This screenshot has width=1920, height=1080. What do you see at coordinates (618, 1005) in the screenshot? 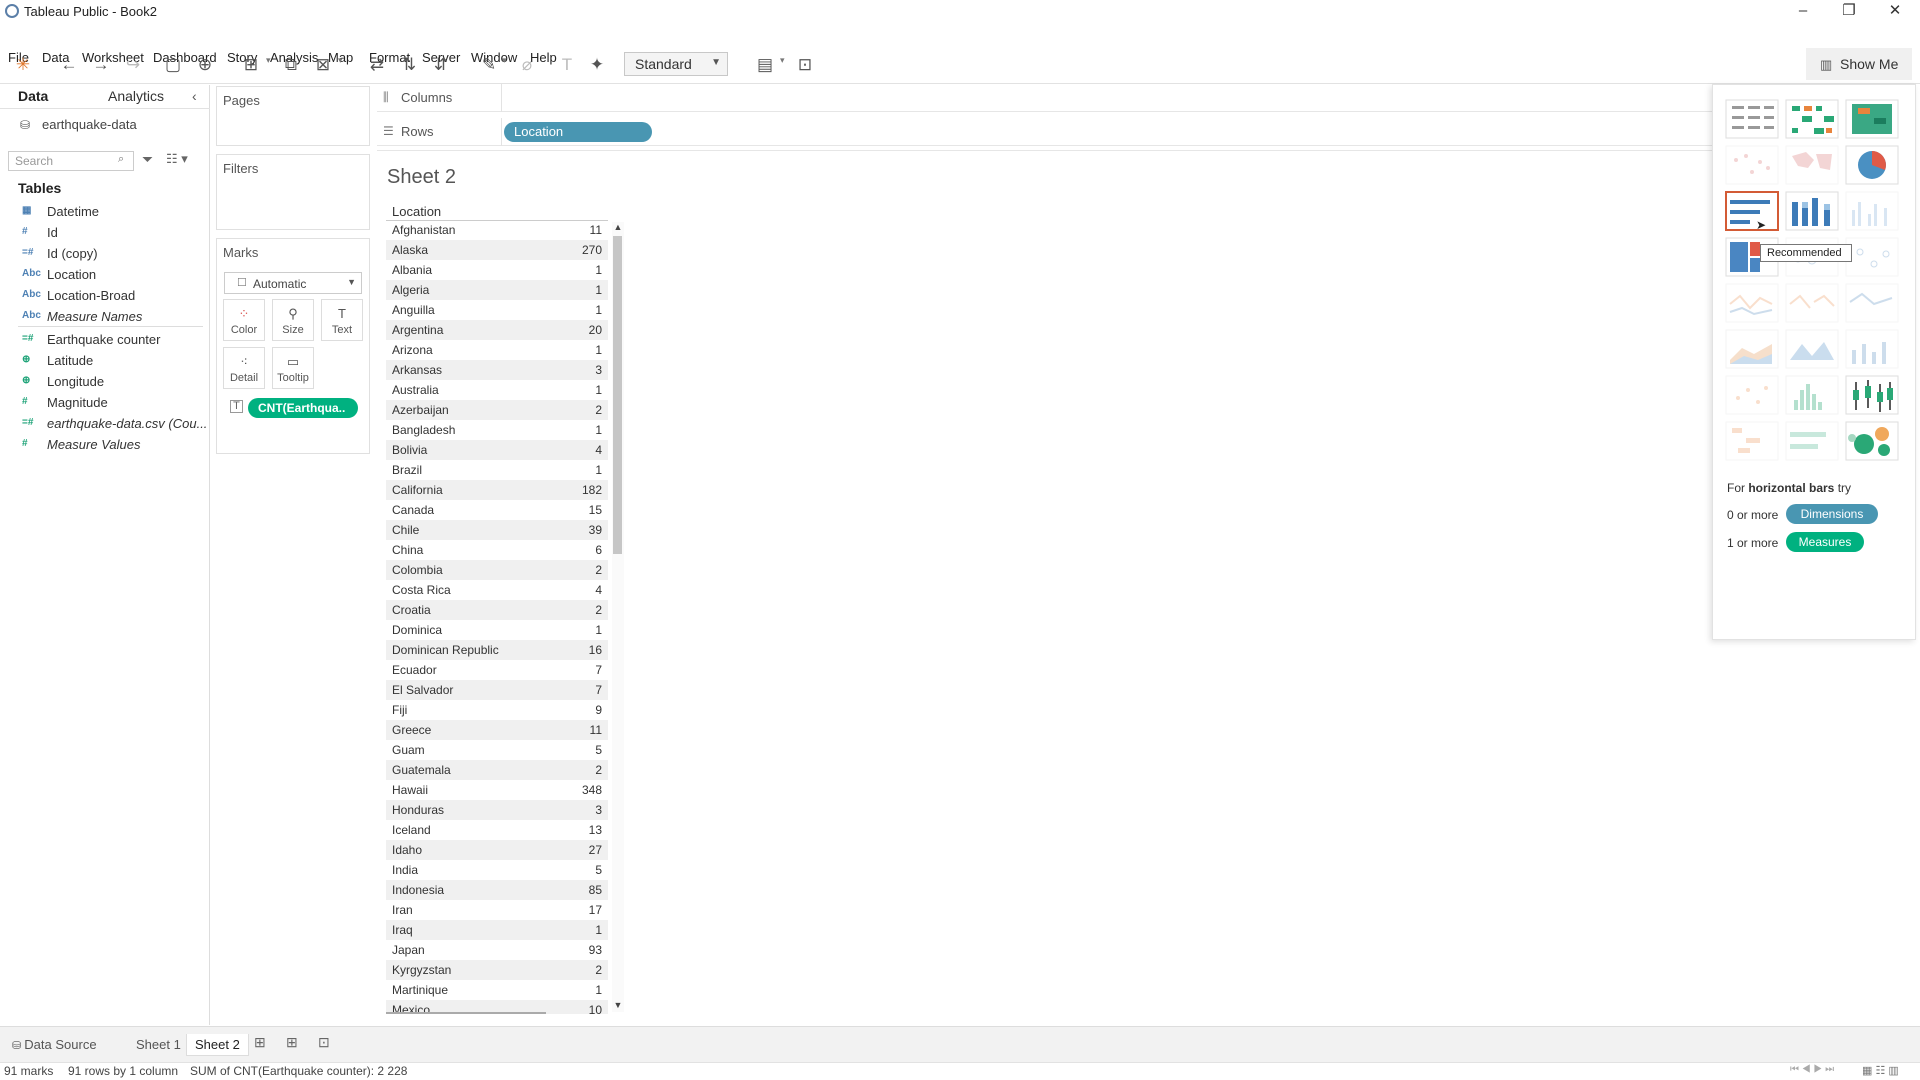
I see `scroll-down-icon: ▼` at bounding box center [618, 1005].